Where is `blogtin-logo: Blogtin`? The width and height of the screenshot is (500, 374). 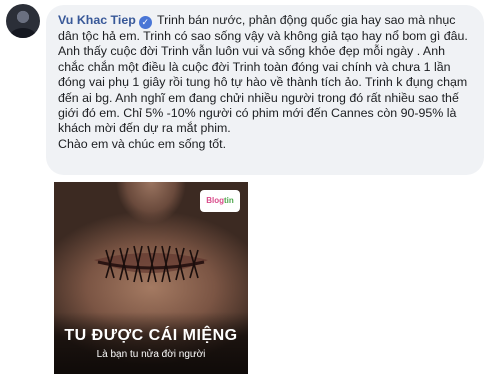 blogtin-logo: Blogtin is located at coordinates (220, 201).